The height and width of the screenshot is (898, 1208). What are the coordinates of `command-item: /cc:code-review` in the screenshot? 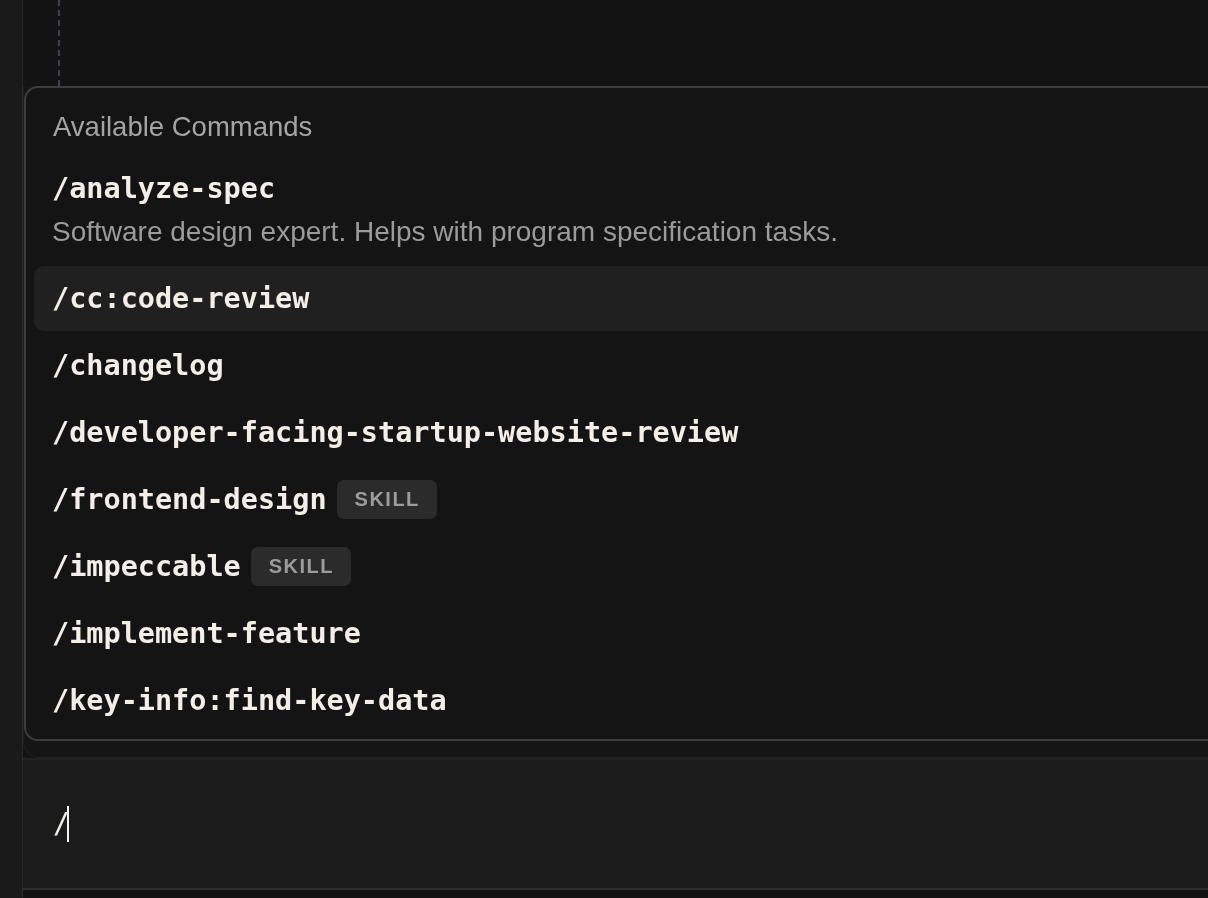 It's located at (621, 298).